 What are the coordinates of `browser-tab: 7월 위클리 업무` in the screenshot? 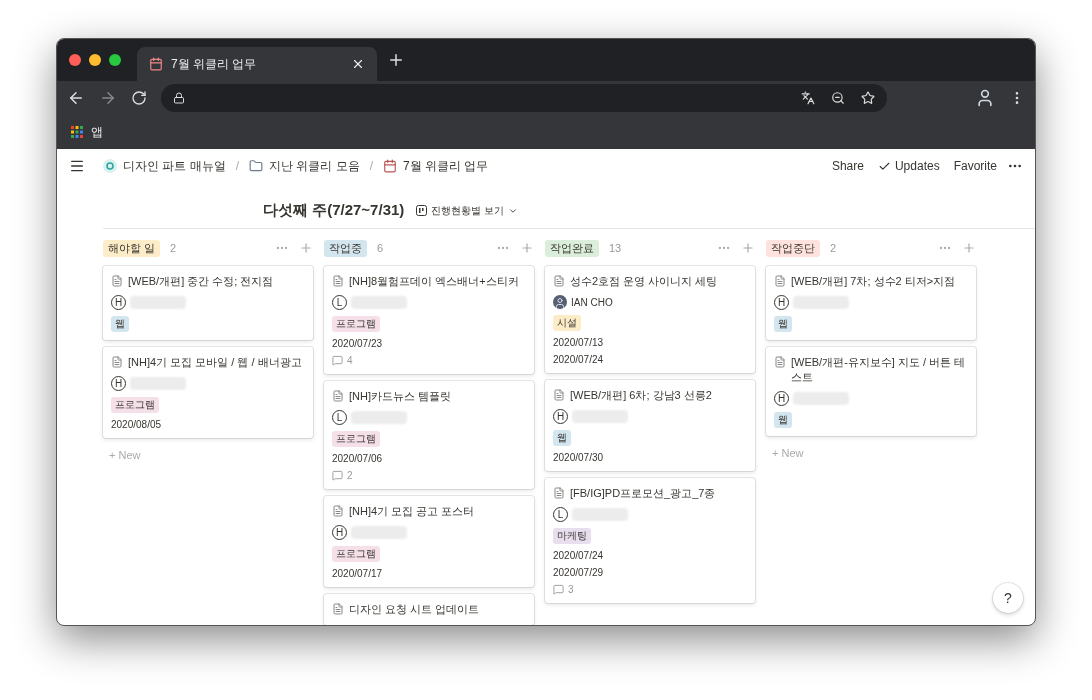 It's located at (257, 64).